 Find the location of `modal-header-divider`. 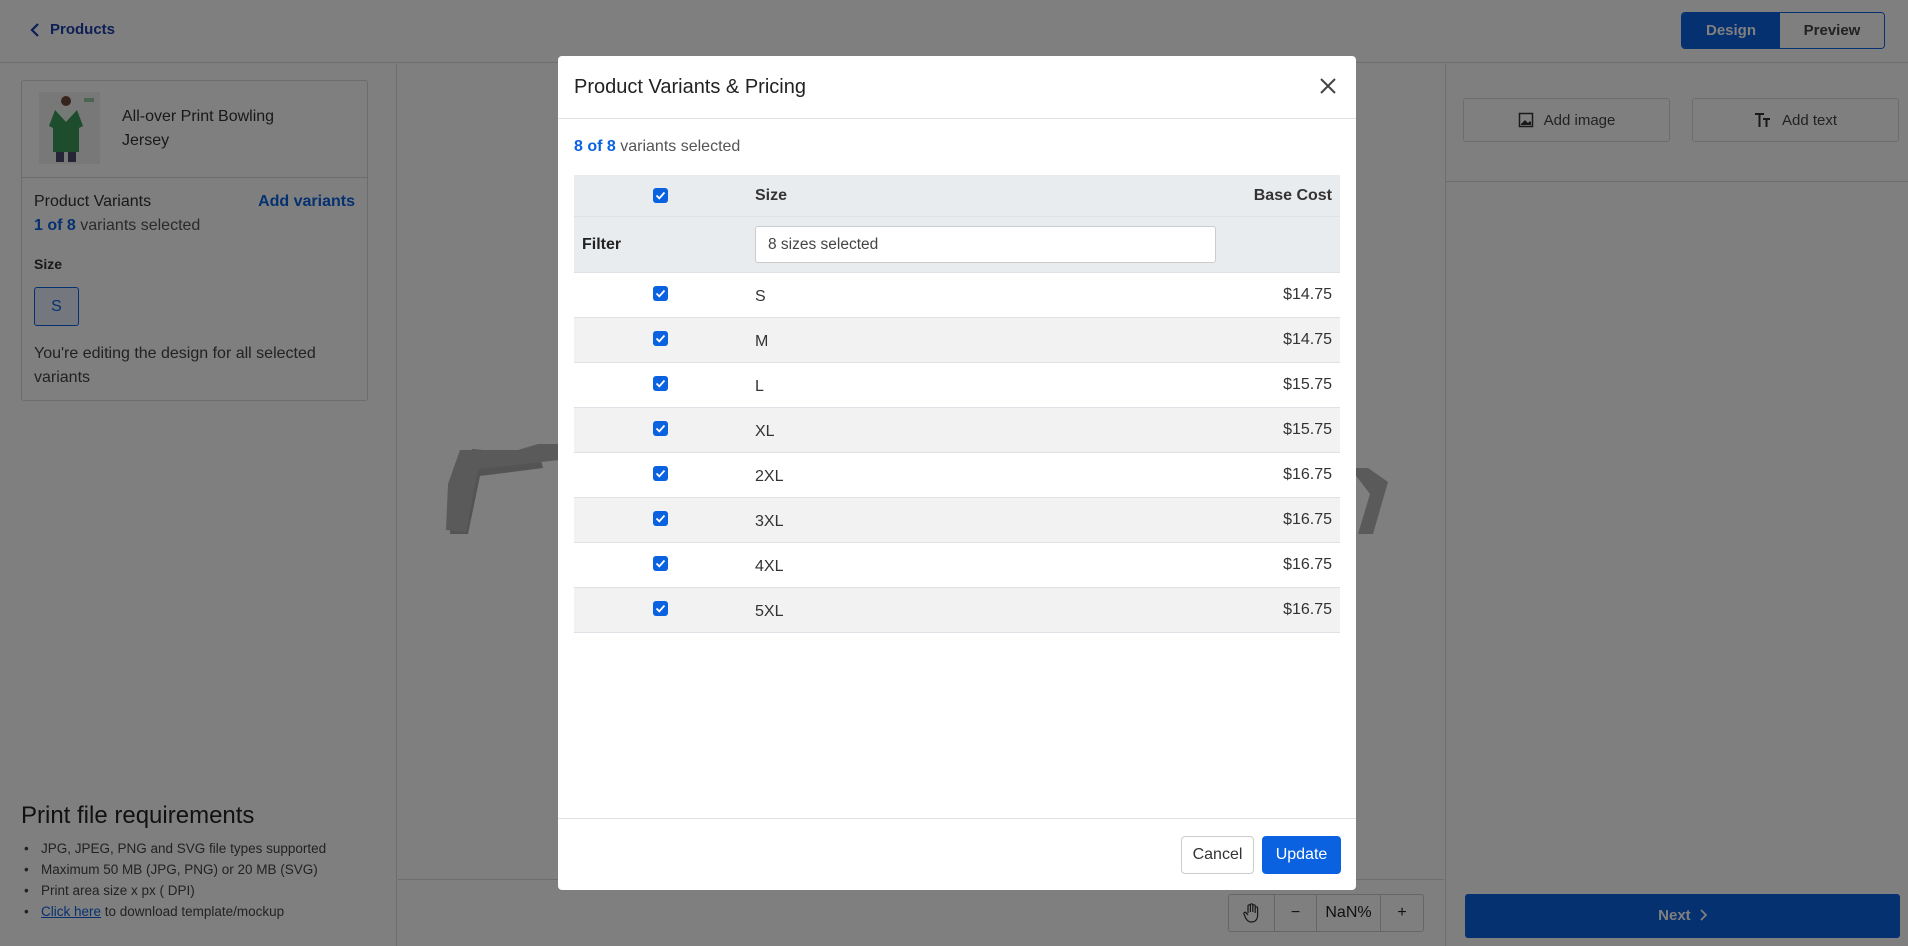

modal-header-divider is located at coordinates (957, 118).